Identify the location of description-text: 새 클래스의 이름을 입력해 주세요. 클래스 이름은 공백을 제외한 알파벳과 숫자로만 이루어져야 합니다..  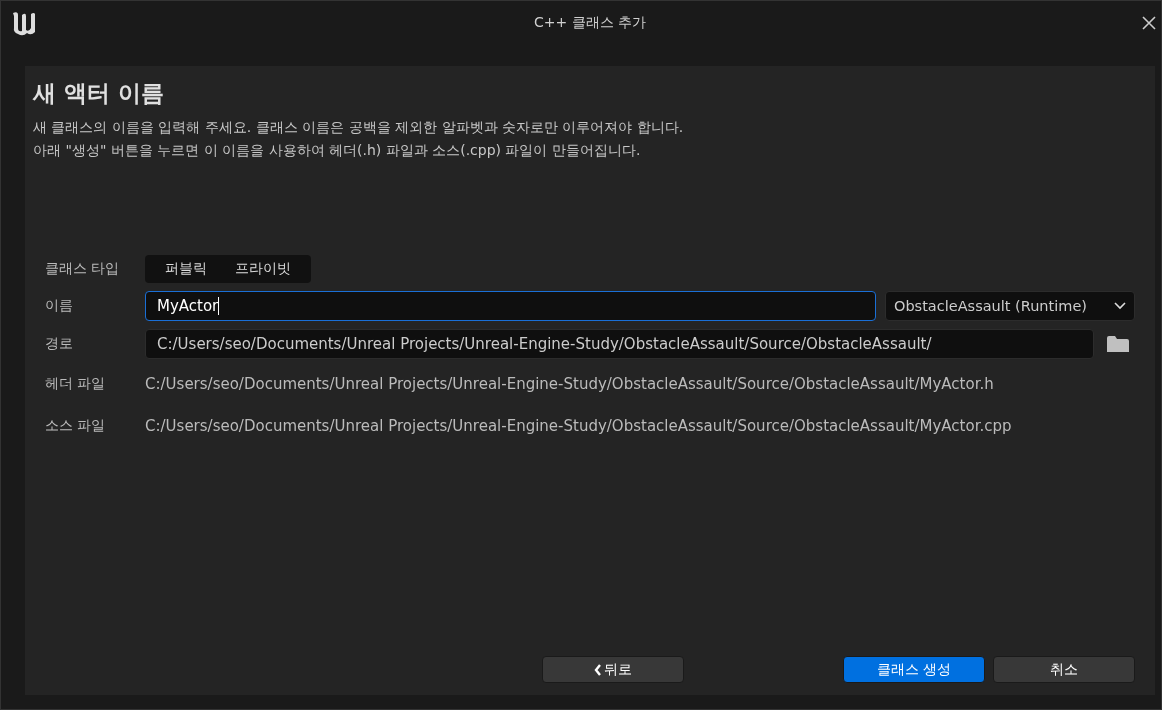
(359, 128).